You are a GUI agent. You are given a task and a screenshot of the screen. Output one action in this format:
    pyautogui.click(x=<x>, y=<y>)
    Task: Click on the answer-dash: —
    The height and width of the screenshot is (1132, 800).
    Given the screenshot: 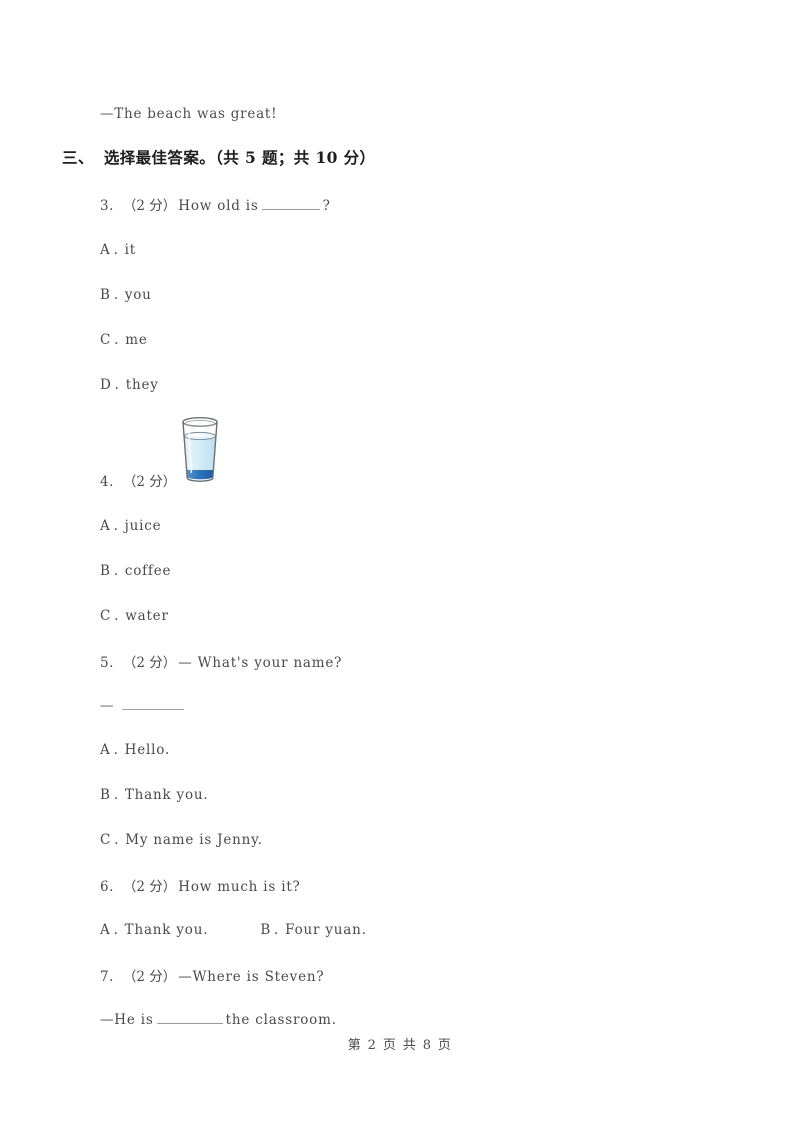 What is the action you would take?
    pyautogui.click(x=107, y=706)
    